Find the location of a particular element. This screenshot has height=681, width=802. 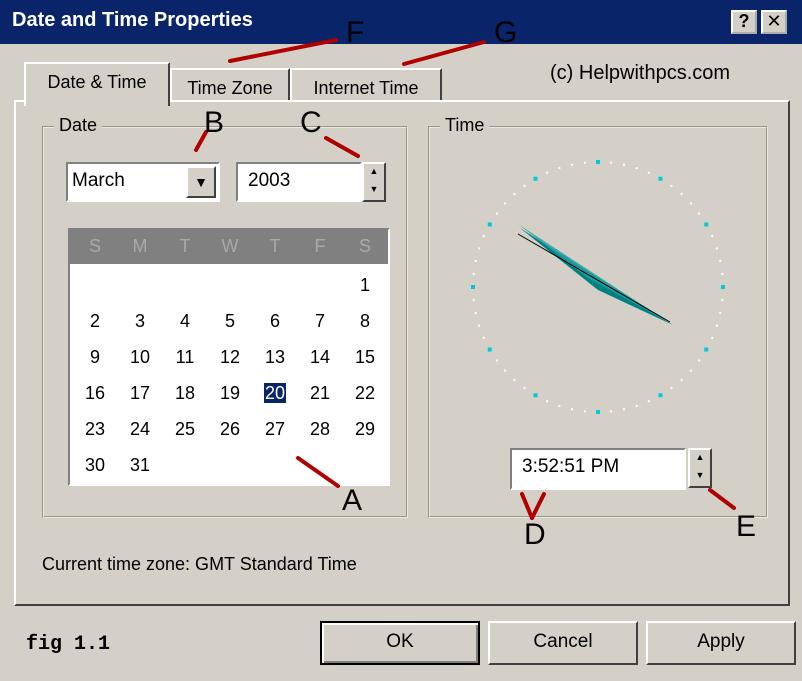

annotation-line-d2 is located at coordinates (538, 506).